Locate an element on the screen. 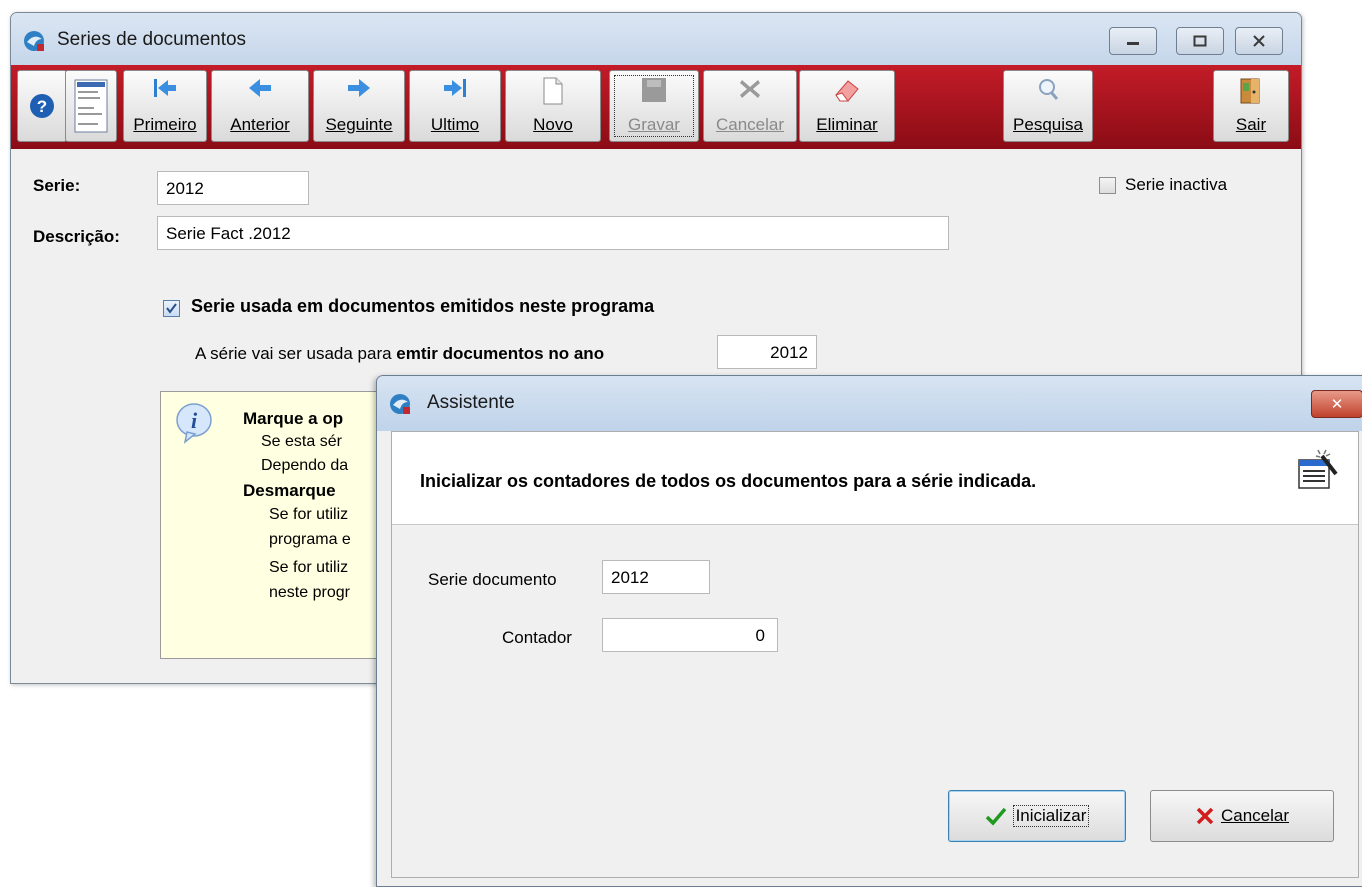  help-button: ? is located at coordinates (42, 106).